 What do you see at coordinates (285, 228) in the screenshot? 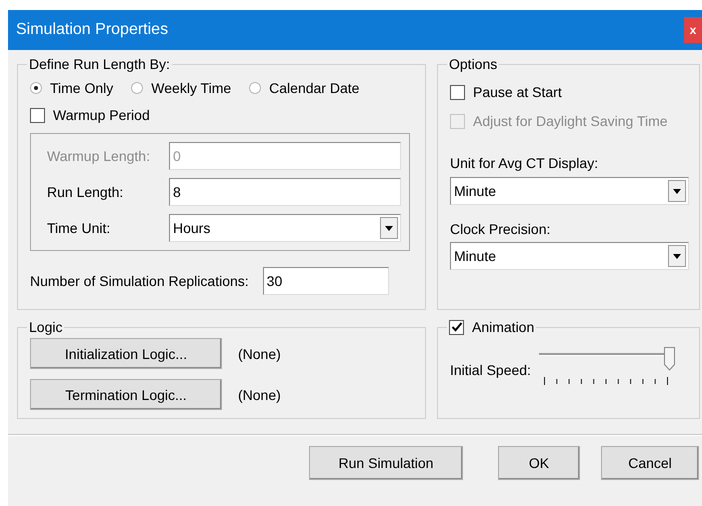
I see `dropdown: Hours` at bounding box center [285, 228].